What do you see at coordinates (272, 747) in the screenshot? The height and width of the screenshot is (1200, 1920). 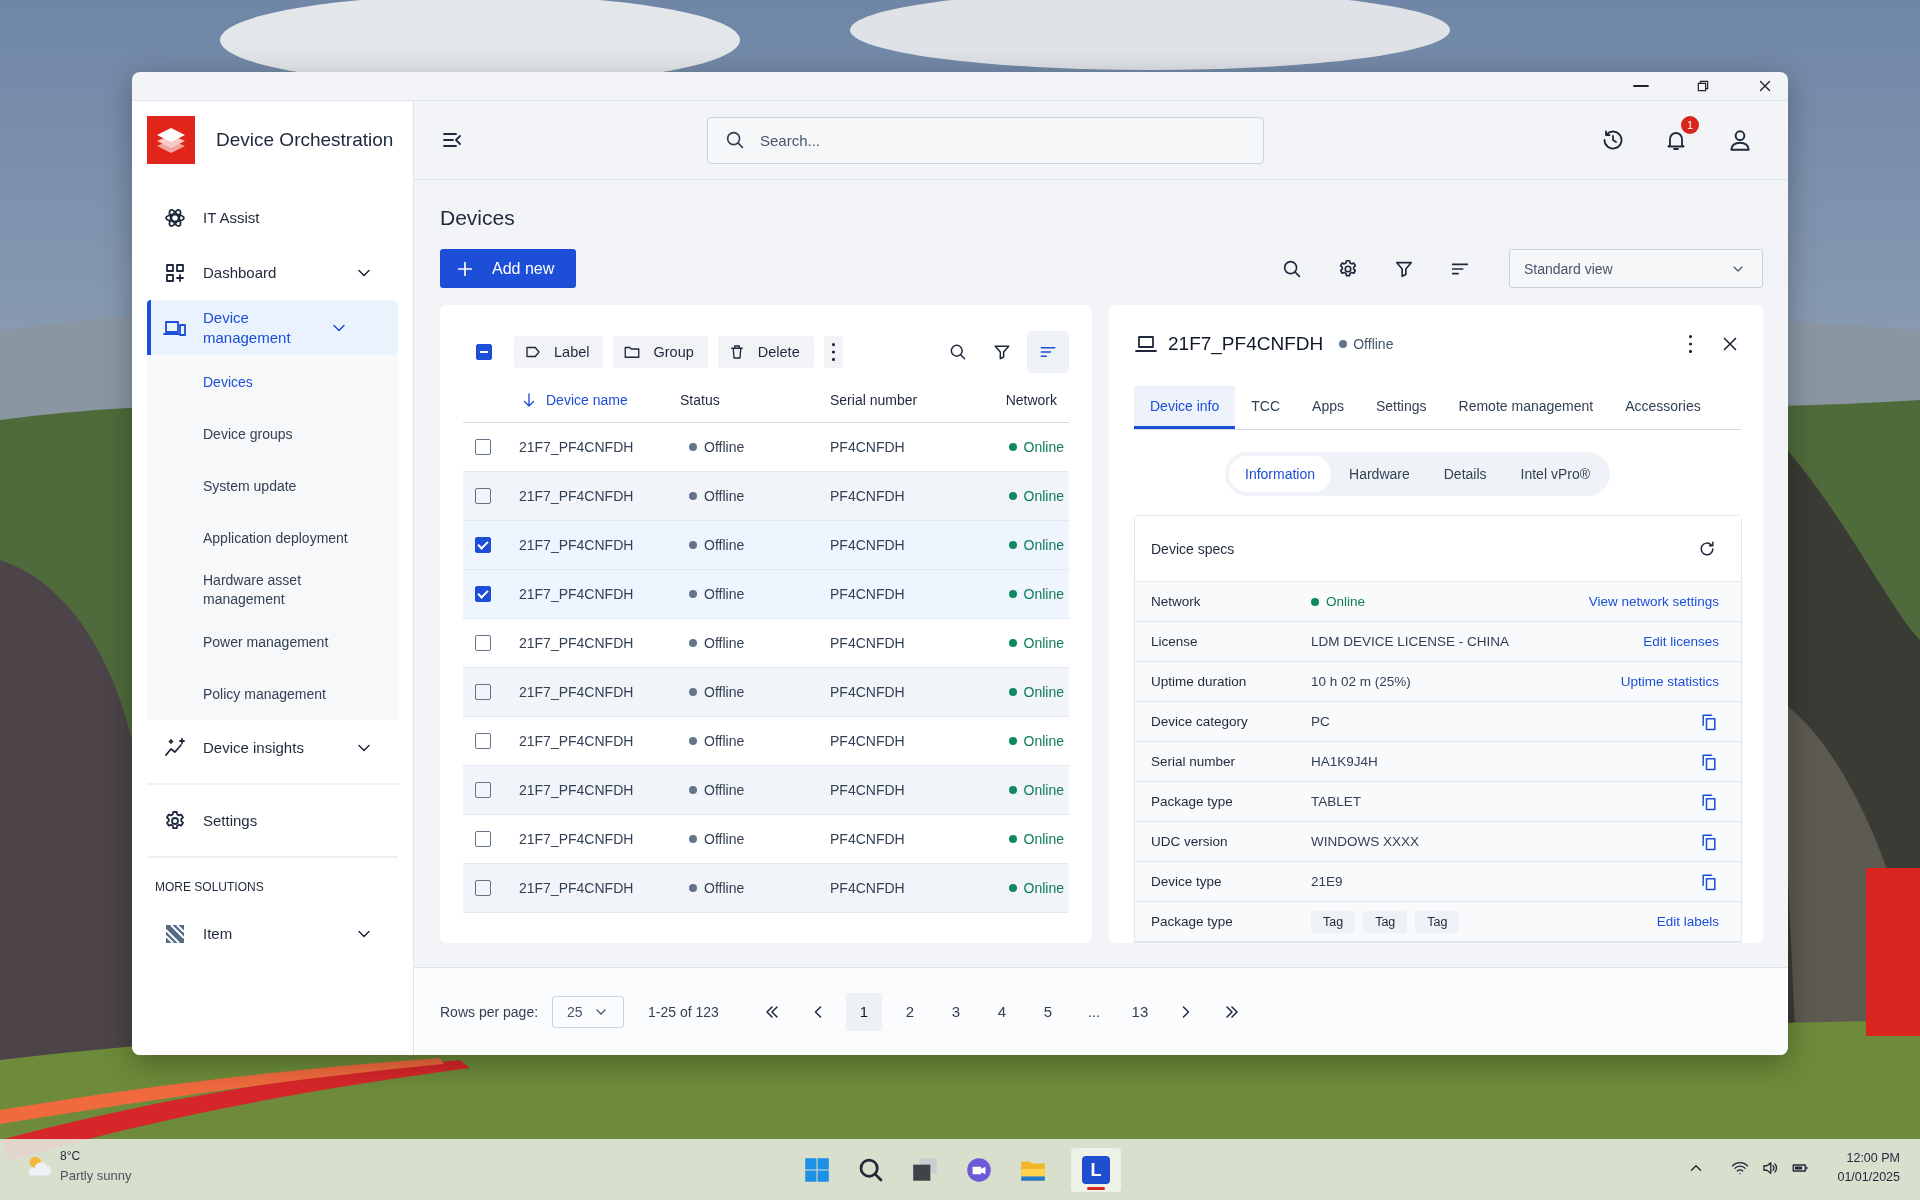 I see `nav-item: Device insights` at bounding box center [272, 747].